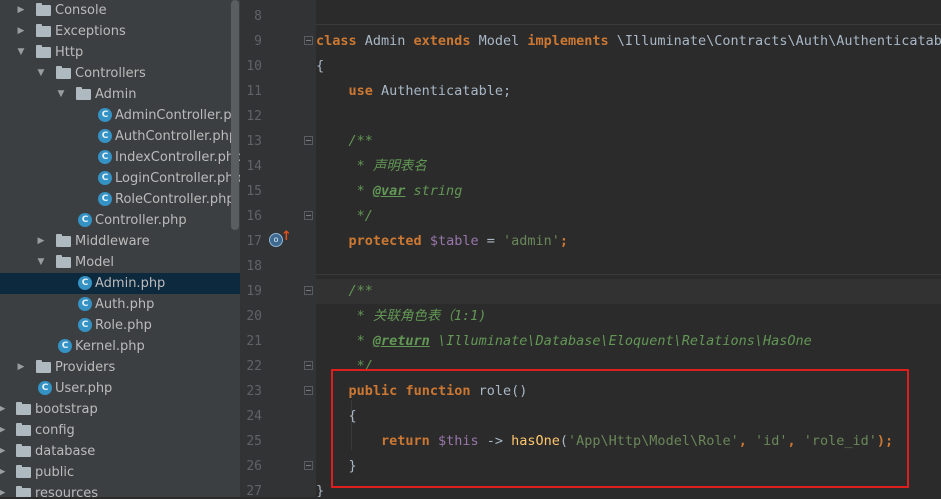 This screenshot has width=941, height=499. I want to click on tree-item-resources: ▶ resources, so click(120, 490).